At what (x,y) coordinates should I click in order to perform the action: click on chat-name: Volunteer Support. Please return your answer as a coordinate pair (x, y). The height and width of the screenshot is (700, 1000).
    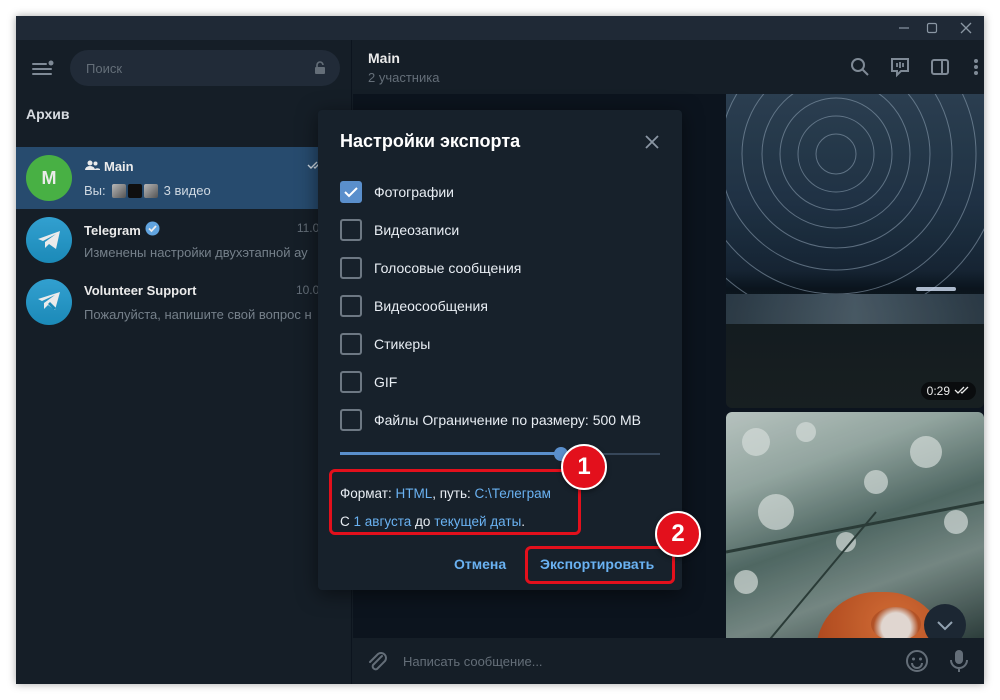
    Looking at the image, I should click on (140, 290).